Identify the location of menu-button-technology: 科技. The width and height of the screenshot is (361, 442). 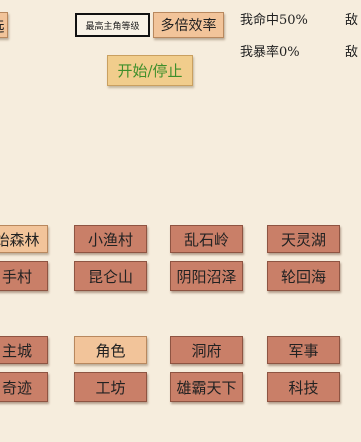
(303, 387).